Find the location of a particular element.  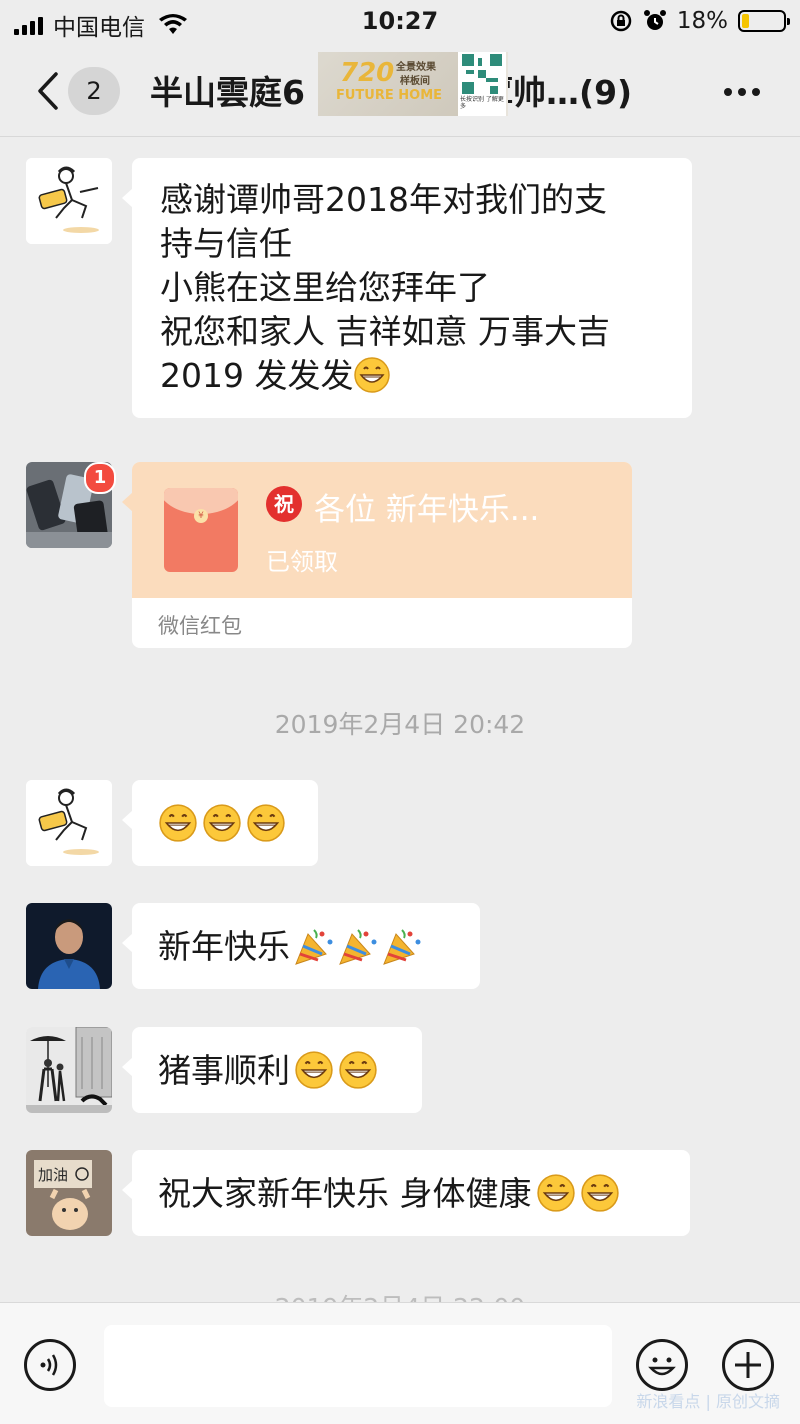

ad-brand: FUTURE HOME is located at coordinates (389, 95).